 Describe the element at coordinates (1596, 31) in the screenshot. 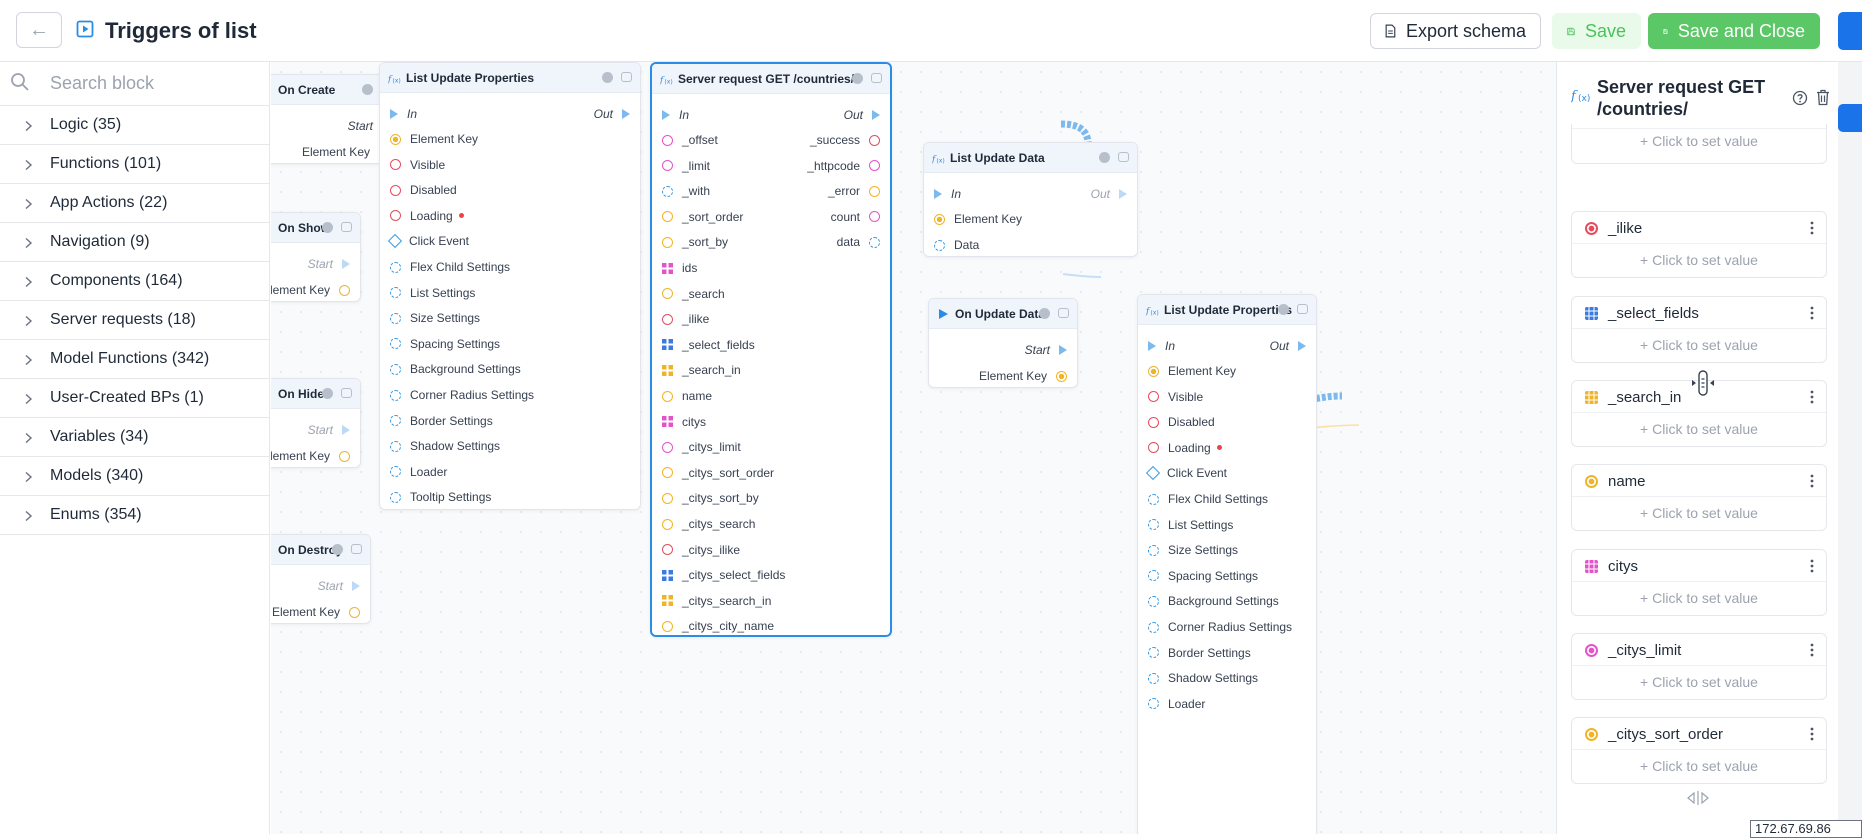

I see `save-button: Save` at that location.